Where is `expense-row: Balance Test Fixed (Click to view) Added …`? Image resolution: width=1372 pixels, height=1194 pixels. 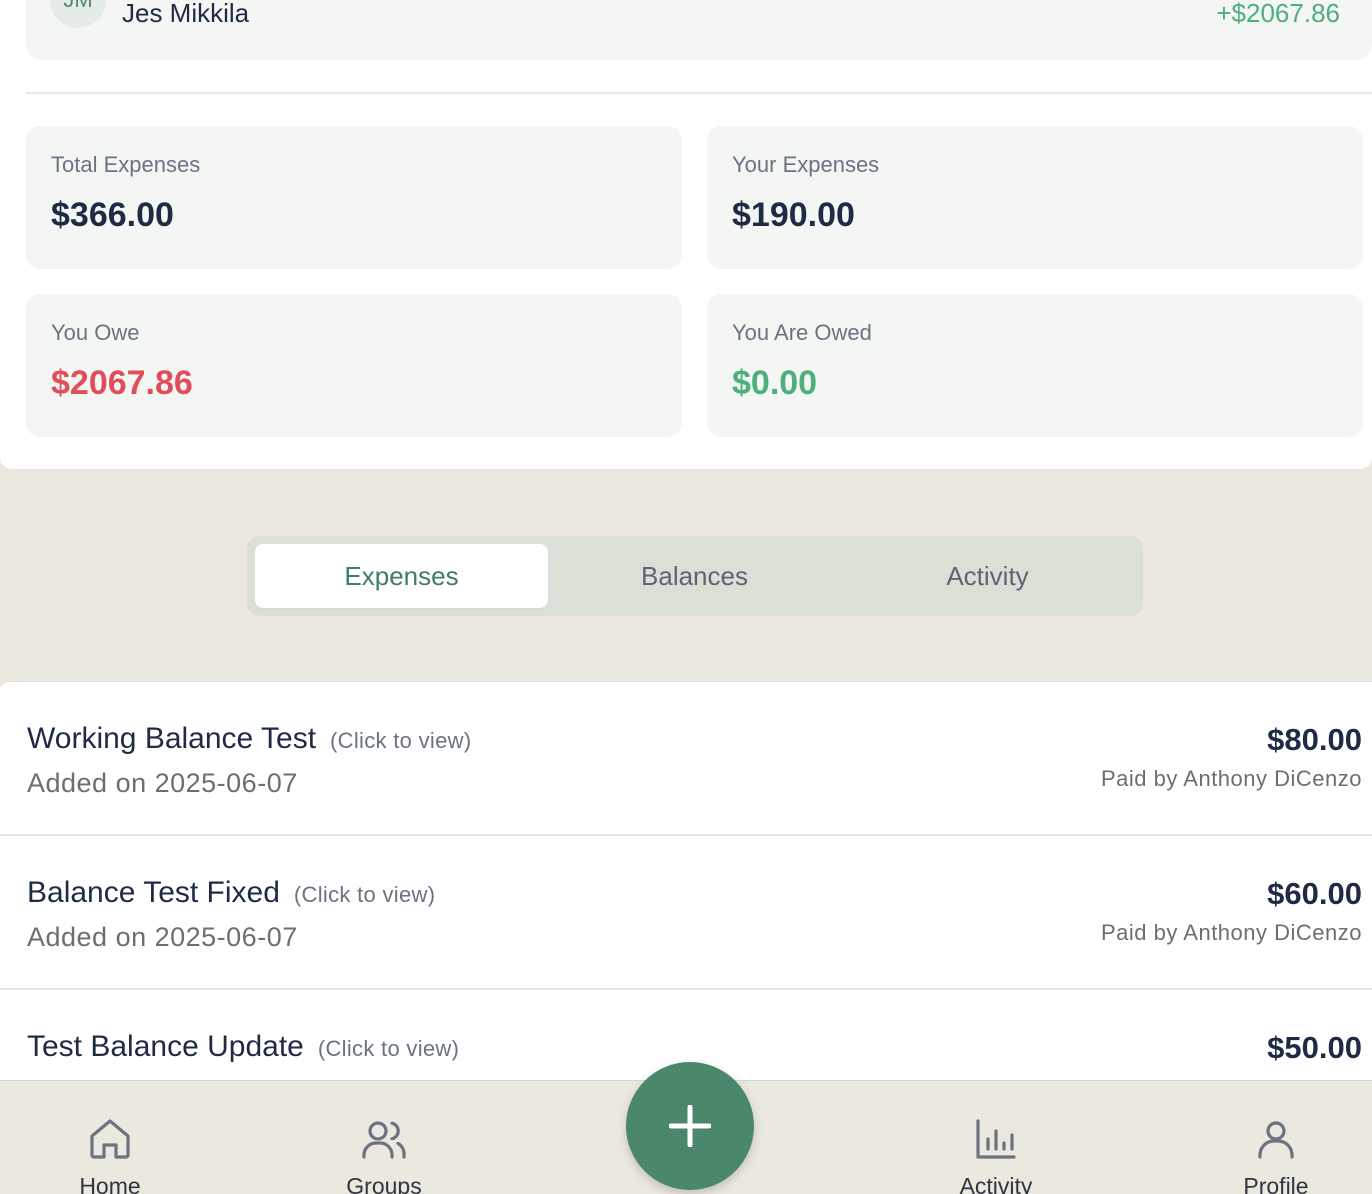
expense-row: Balance Test Fixed (Click to view) Added … is located at coordinates (686, 913).